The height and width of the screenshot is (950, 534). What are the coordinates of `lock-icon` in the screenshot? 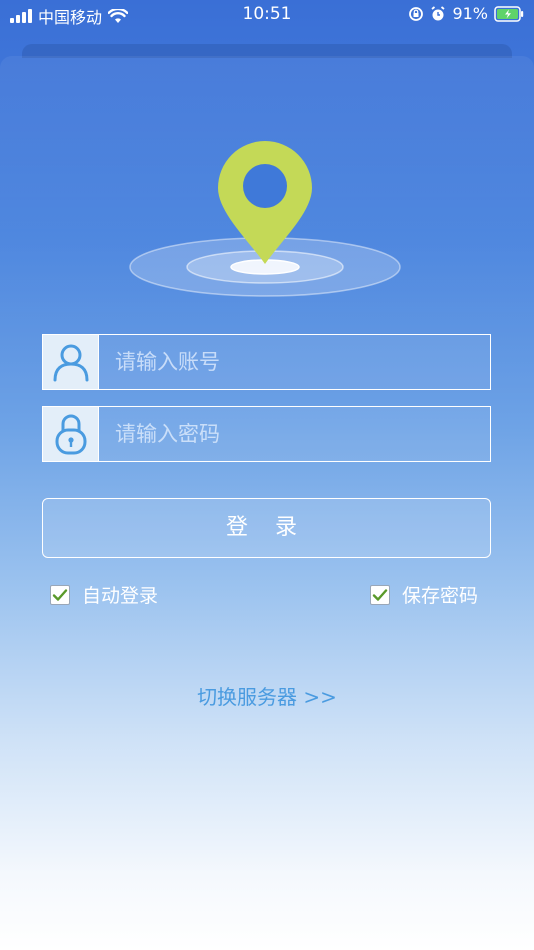 It's located at (70, 434).